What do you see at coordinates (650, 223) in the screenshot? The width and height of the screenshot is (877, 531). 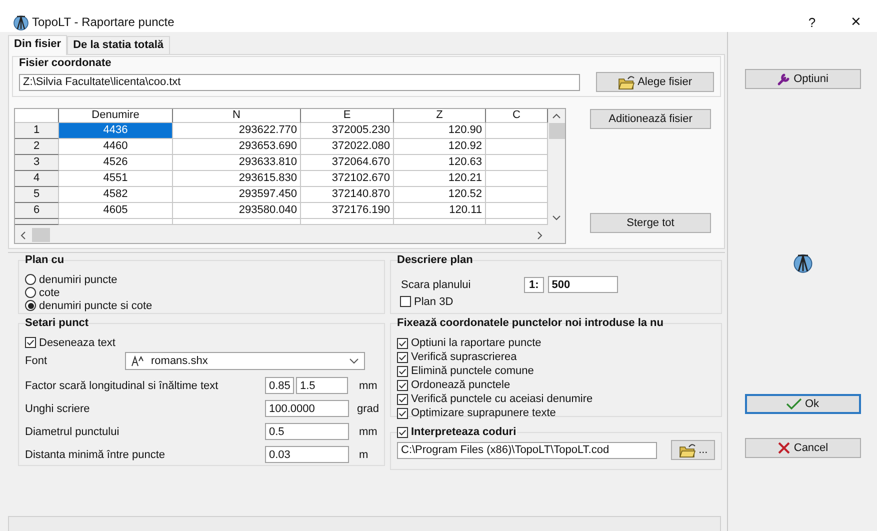 I see `clear-all-button: Sterge tot` at bounding box center [650, 223].